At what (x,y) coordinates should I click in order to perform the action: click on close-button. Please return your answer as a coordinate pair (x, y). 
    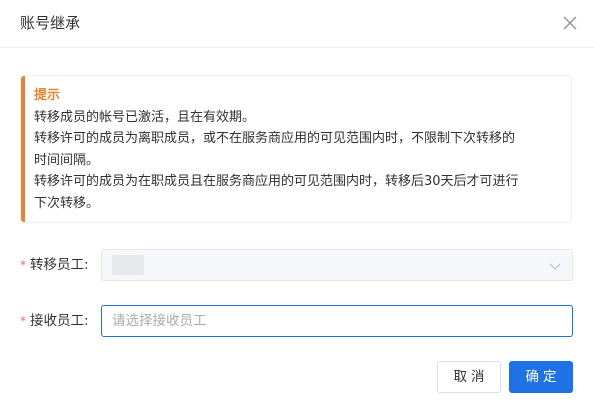
    Looking at the image, I should click on (570, 23).